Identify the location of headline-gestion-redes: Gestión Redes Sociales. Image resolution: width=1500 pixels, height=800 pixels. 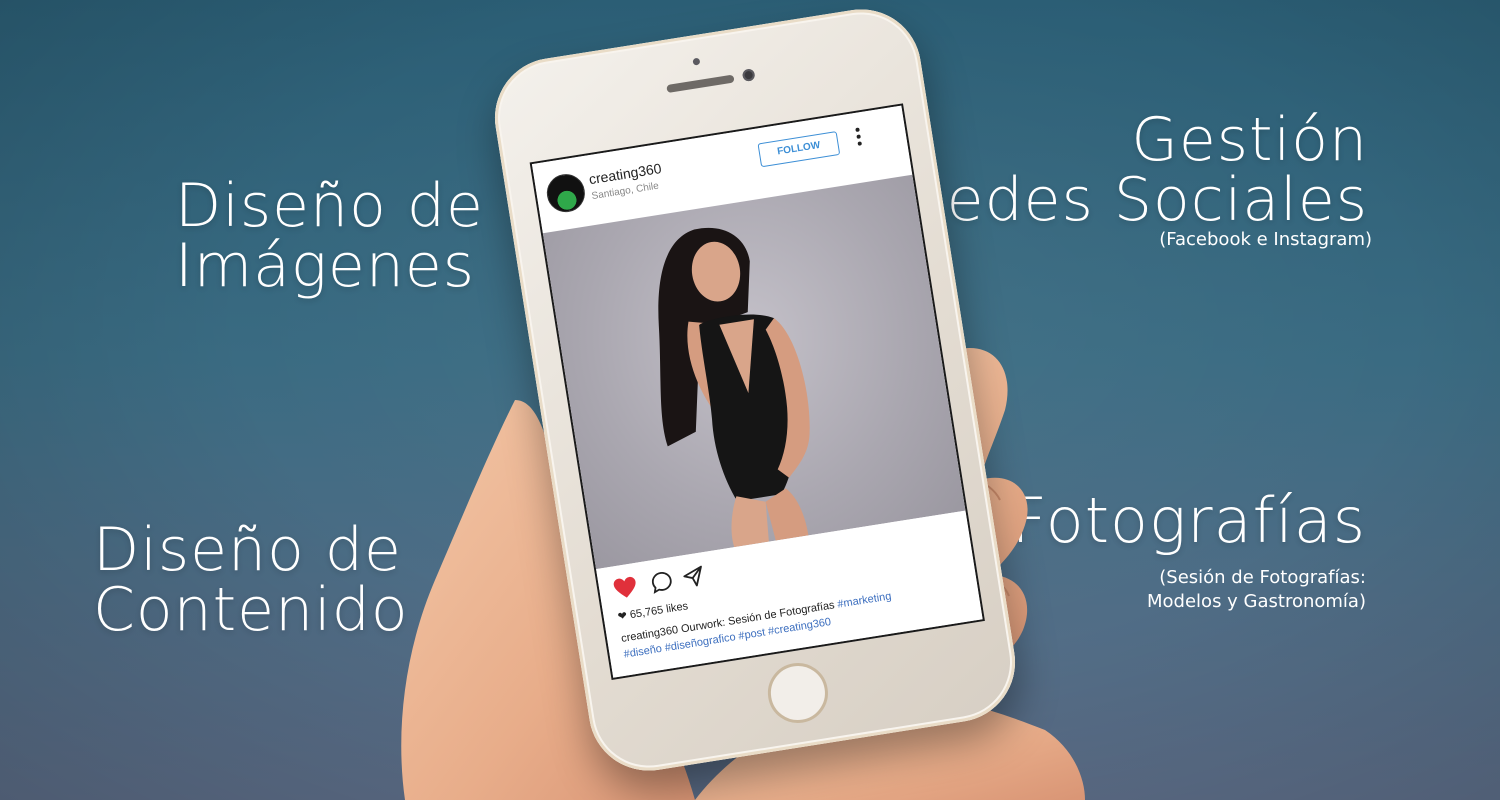
(1137, 170).